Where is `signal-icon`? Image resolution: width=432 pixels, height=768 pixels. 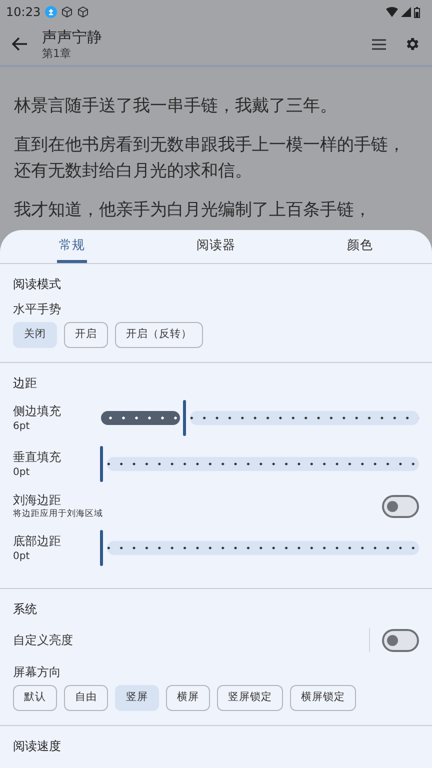 signal-icon is located at coordinates (406, 12).